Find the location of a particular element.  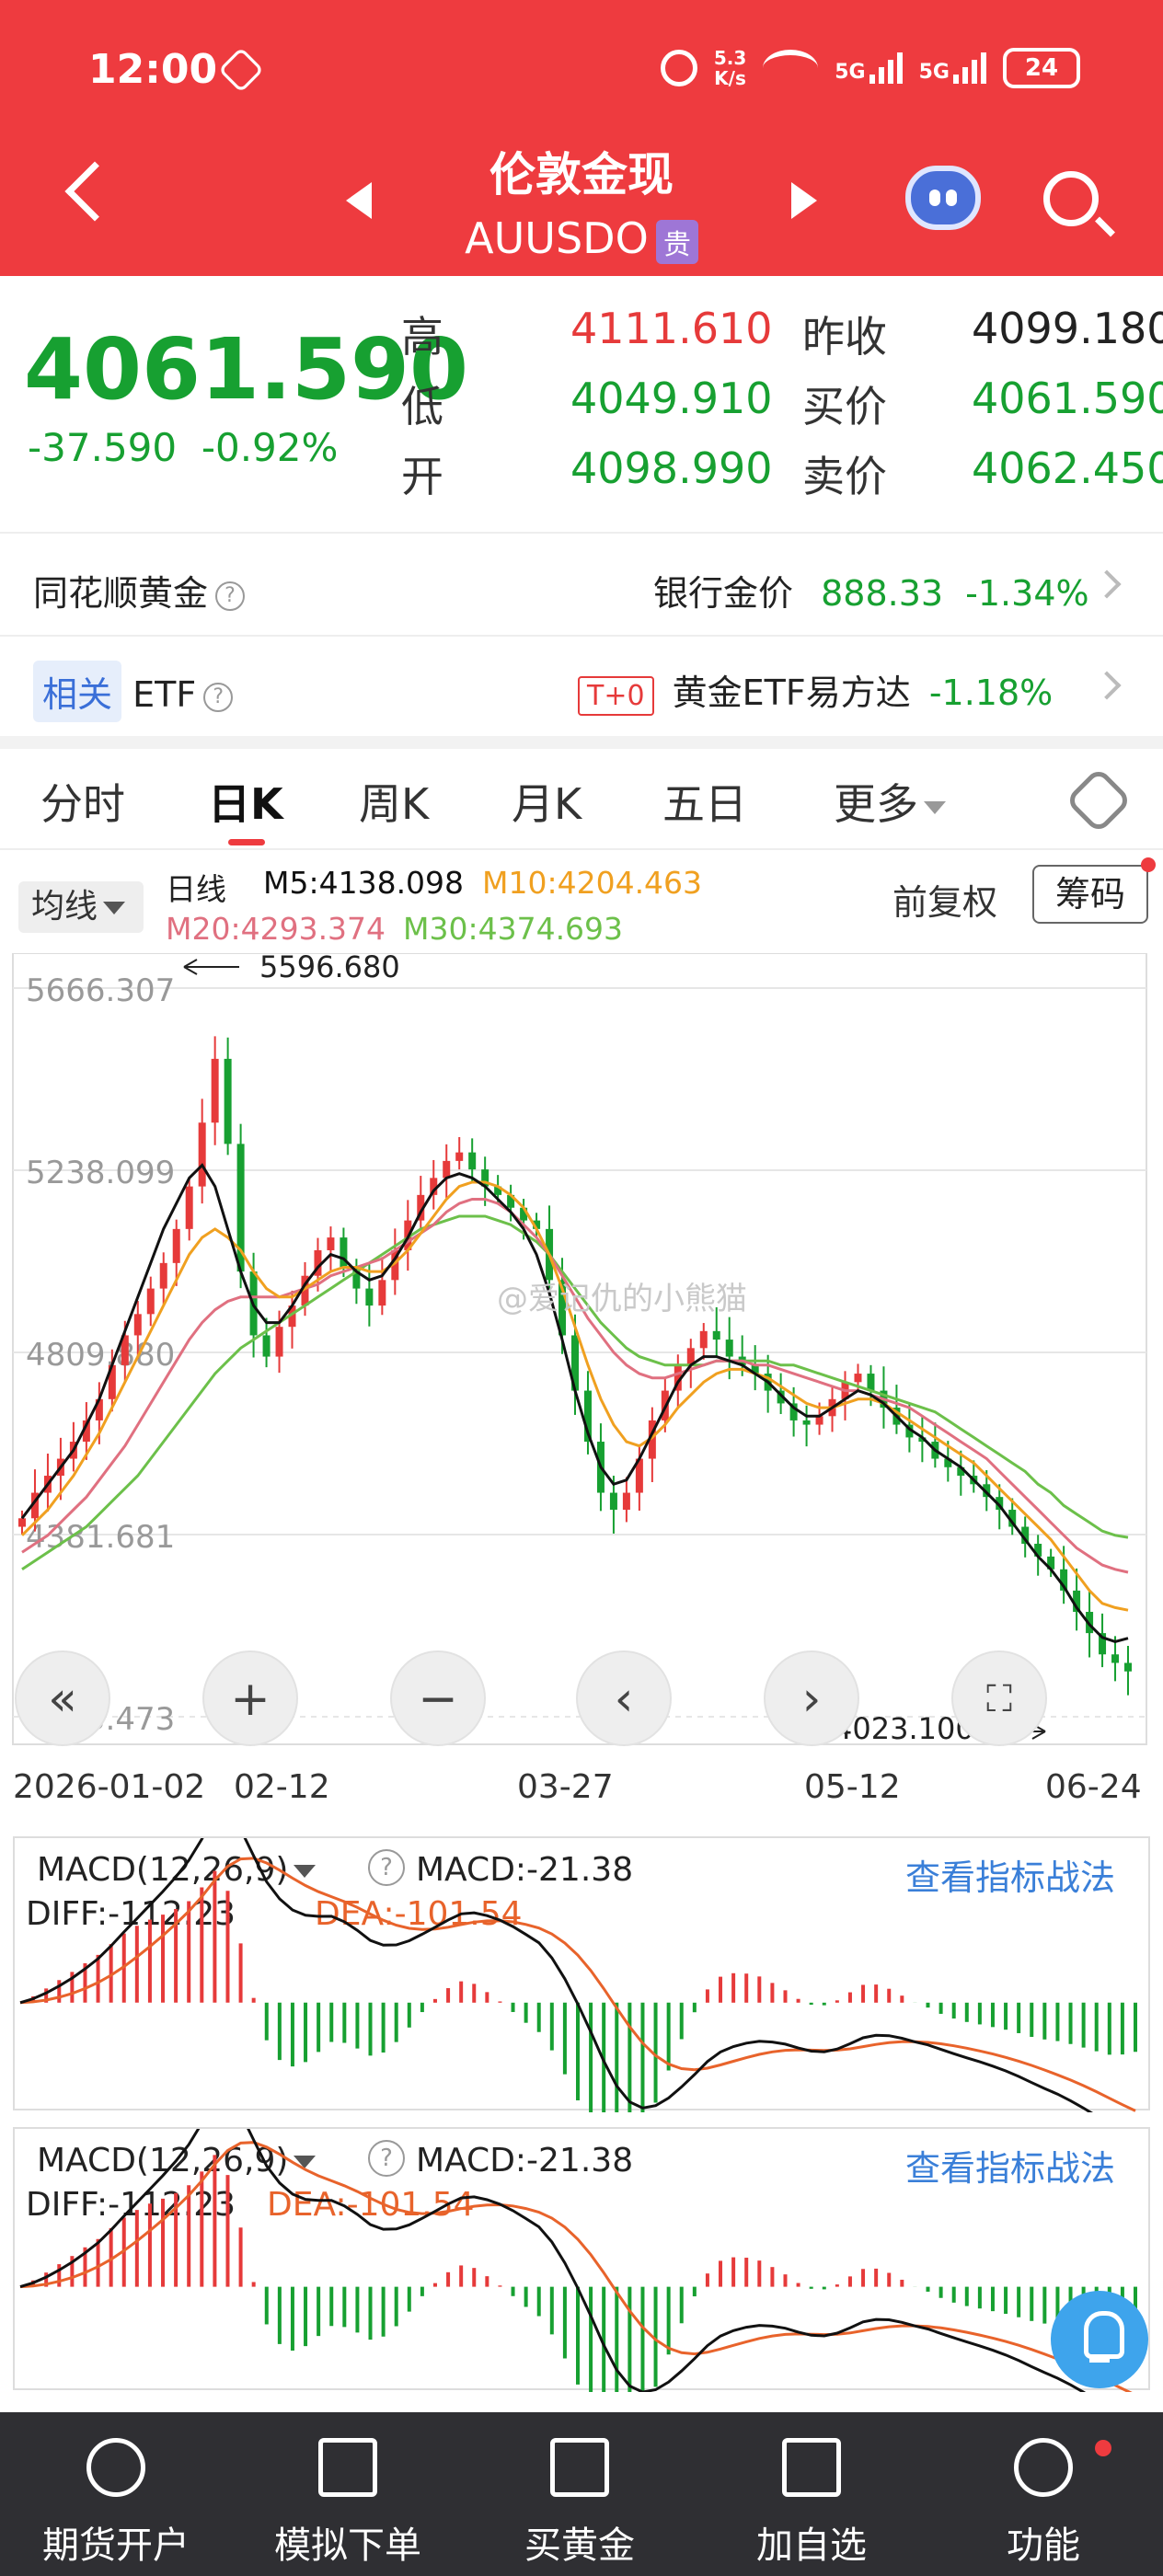

price-change: -37.590 -0.92% is located at coordinates (183, 447).